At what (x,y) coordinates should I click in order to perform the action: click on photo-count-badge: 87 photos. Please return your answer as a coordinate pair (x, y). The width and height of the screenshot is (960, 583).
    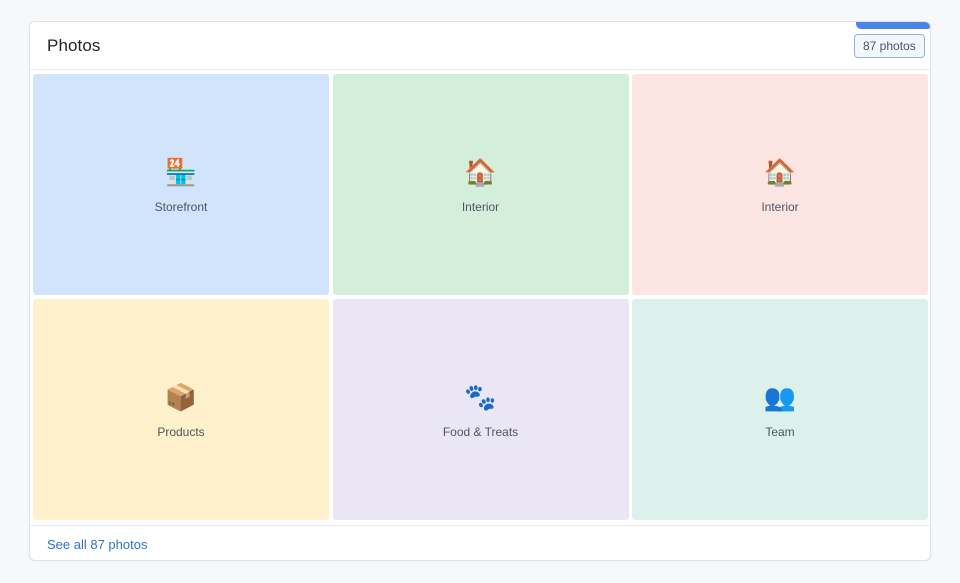
    Looking at the image, I should click on (889, 46).